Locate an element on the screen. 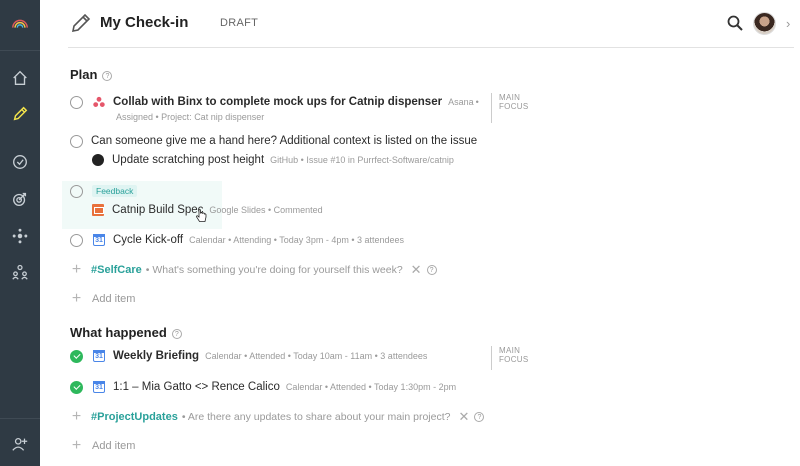 The height and width of the screenshot is (466, 800). team-icon is located at coordinates (20, 272).